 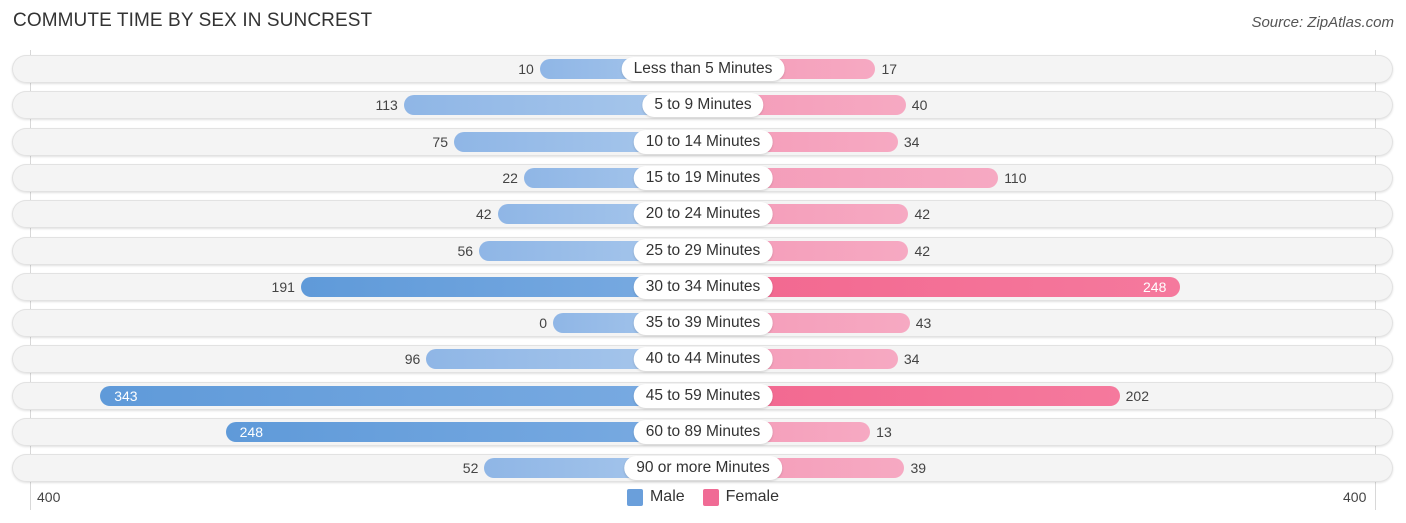 I want to click on category-label: 40 to 44 Minutes, so click(x=703, y=359).